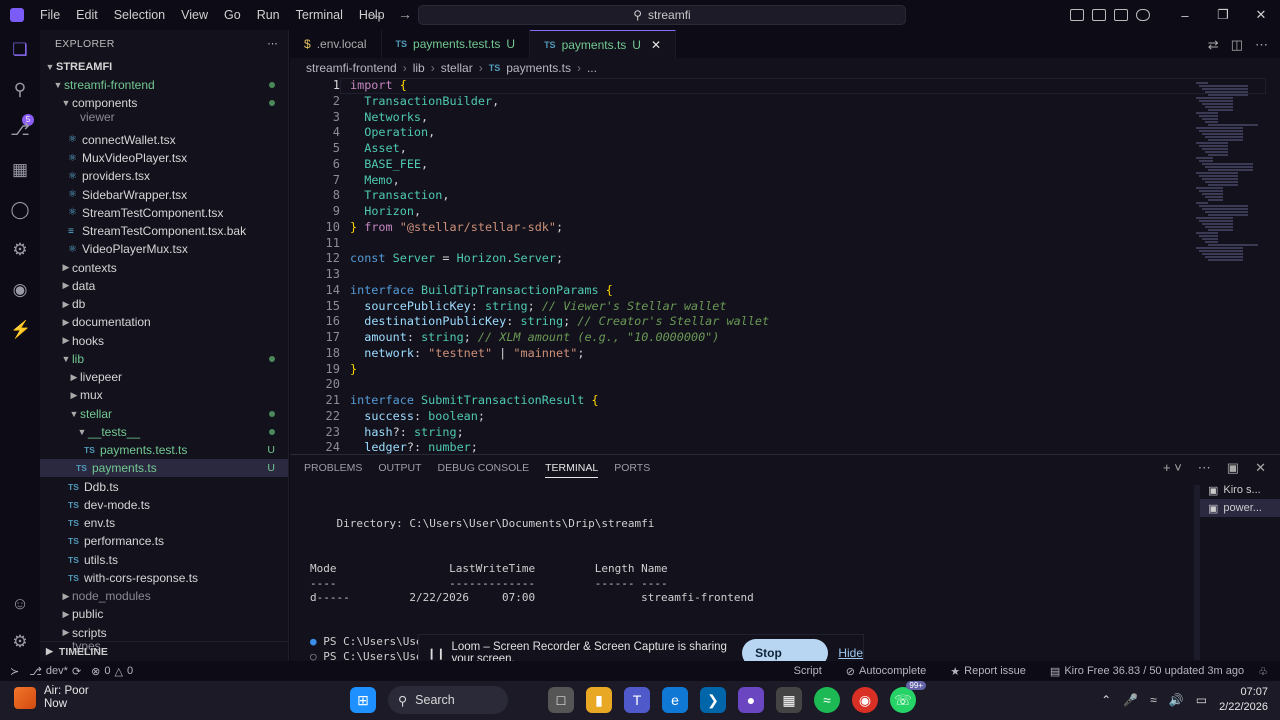  What do you see at coordinates (599, 700) in the screenshot?
I see `file-explorer-icon: ▮` at bounding box center [599, 700].